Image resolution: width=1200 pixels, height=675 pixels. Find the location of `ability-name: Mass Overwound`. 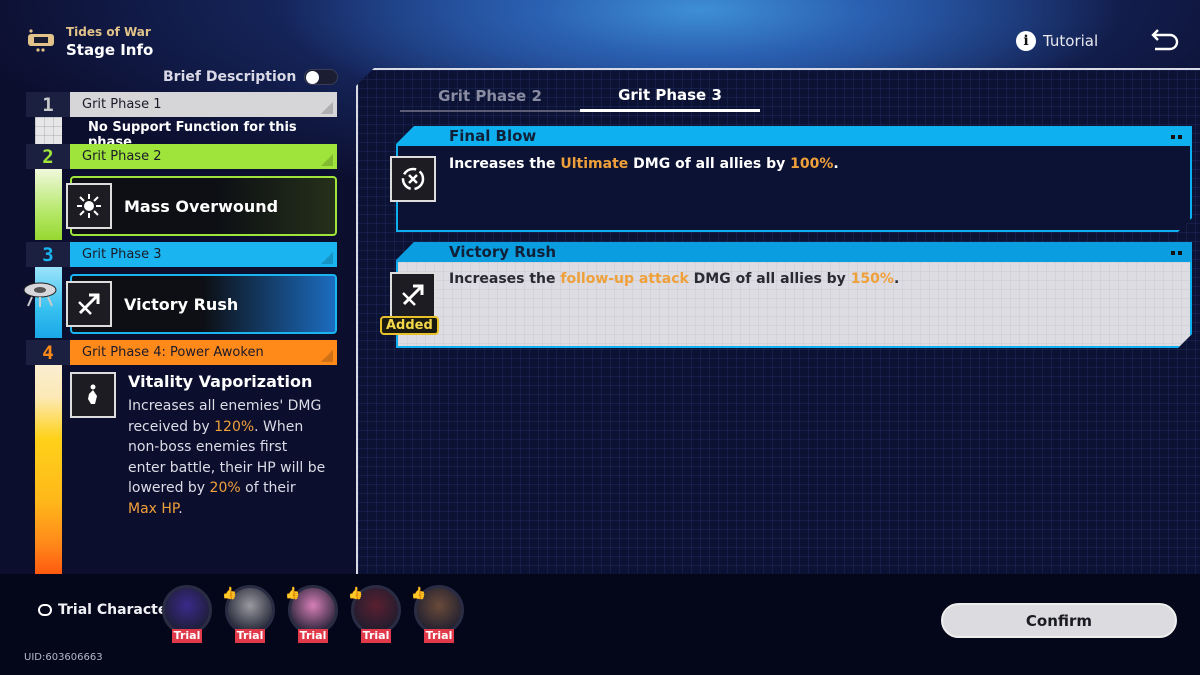

ability-name: Mass Overwound is located at coordinates (201, 206).